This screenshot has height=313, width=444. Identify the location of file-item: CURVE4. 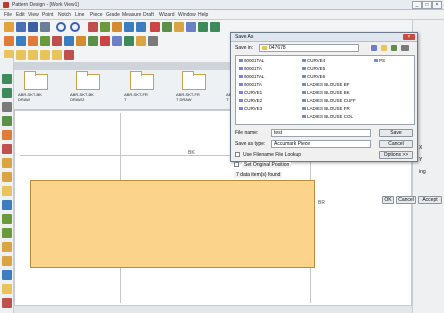
(313, 60).